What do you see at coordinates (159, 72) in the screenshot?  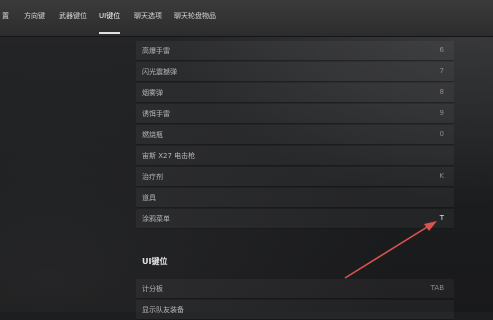 I see `keybind-label: 闪光震撼弹` at bounding box center [159, 72].